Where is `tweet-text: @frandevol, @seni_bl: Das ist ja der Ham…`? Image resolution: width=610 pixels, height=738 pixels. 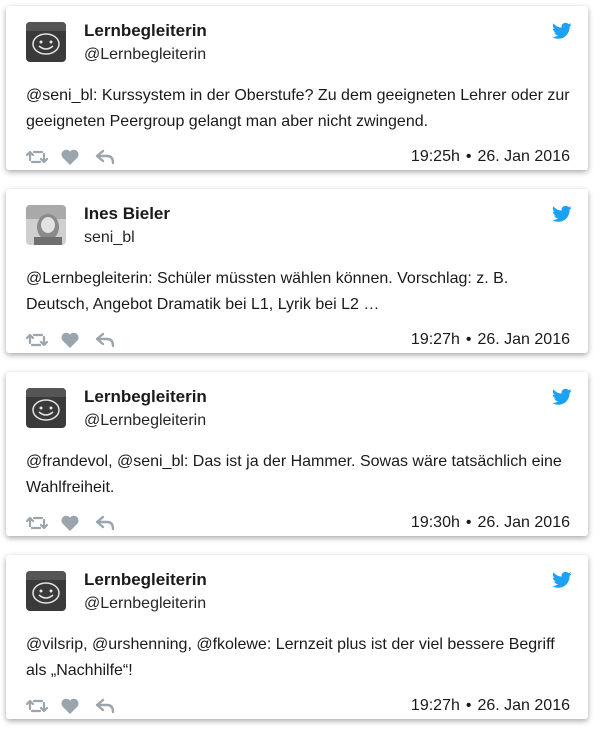 tweet-text: @frandevol, @seni_bl: Das ist ja der Ham… is located at coordinates (294, 474).